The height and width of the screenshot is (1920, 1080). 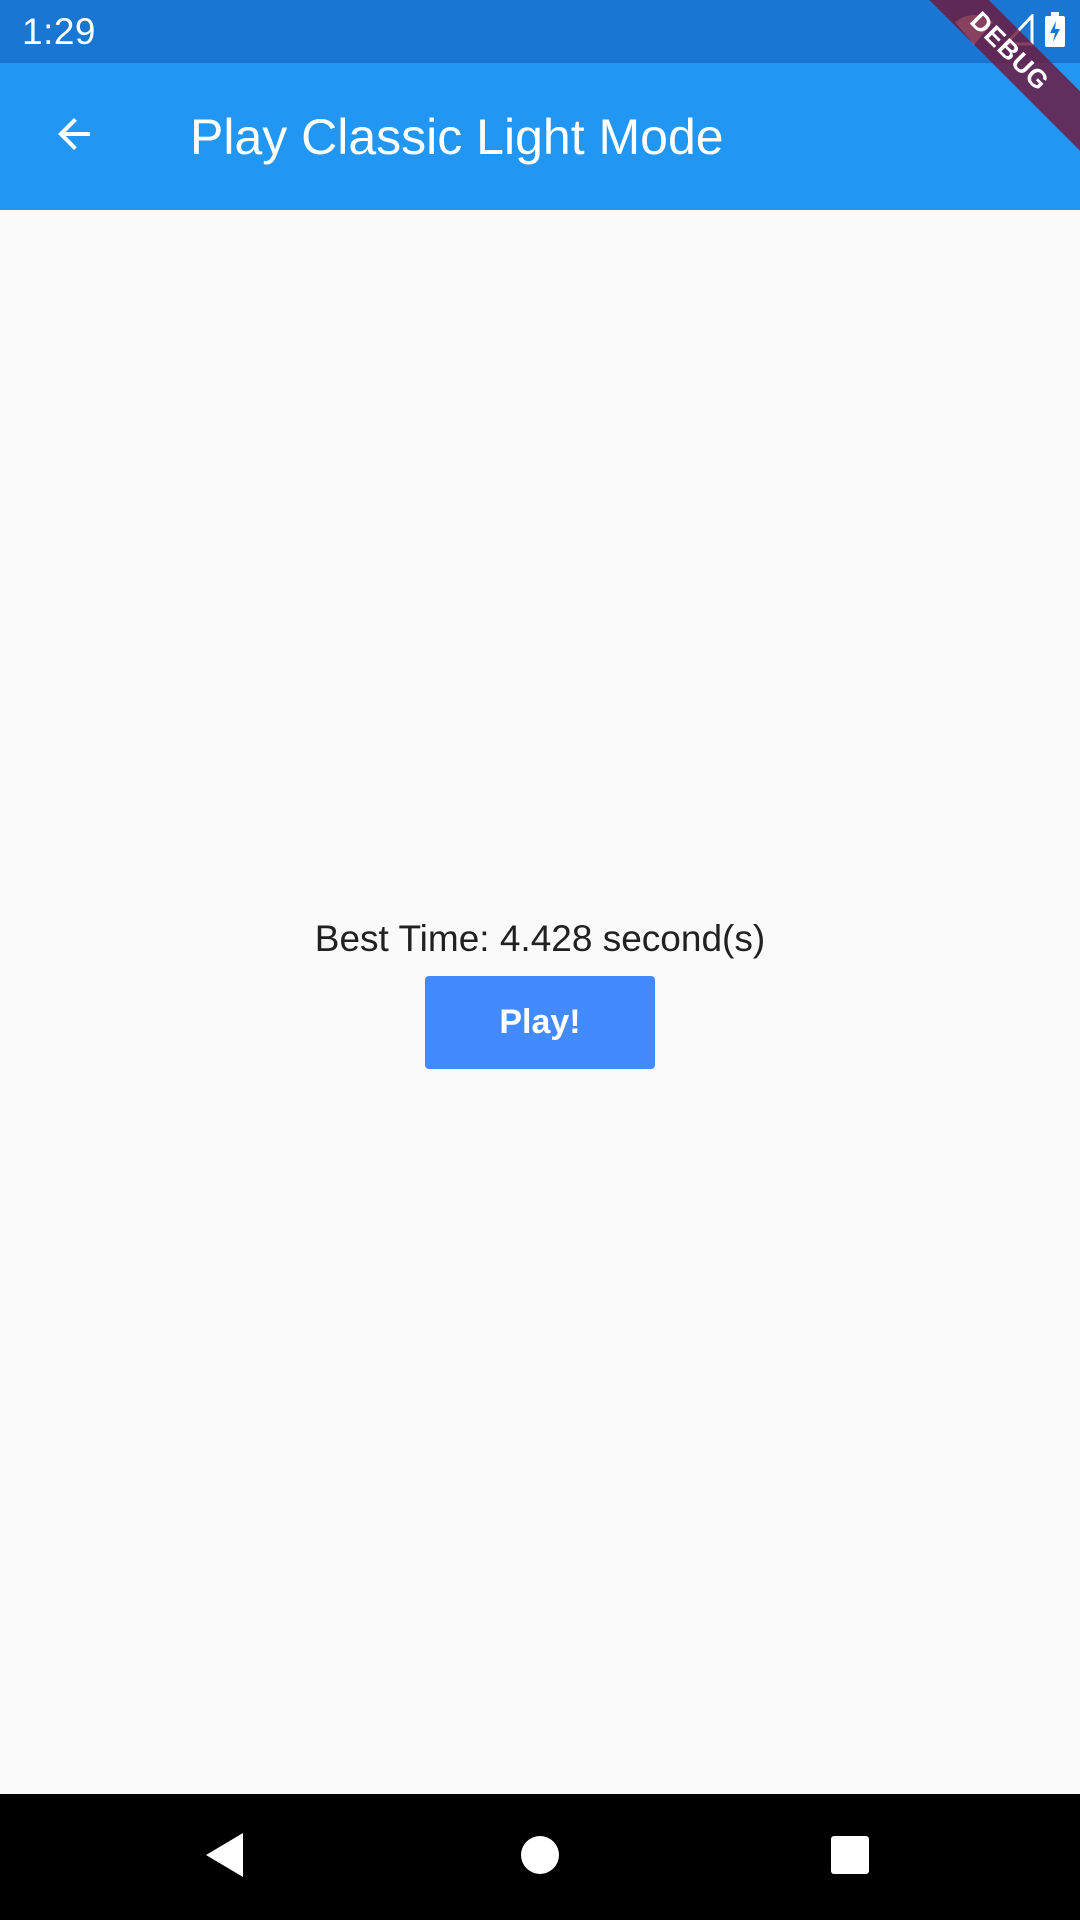 I want to click on page-title: Play Classic Light Mode, so click(x=457, y=137).